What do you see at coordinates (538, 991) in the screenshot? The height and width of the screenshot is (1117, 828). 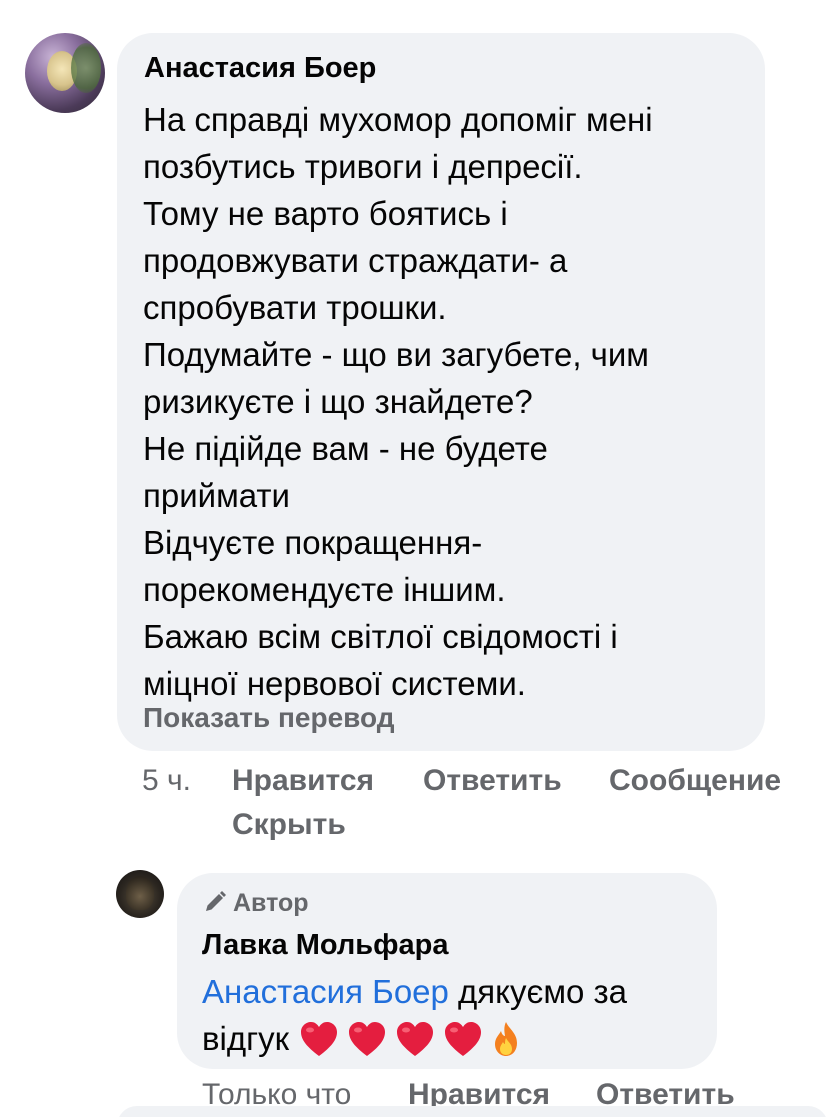 I see `reply-text-segment: дякуємо за` at bounding box center [538, 991].